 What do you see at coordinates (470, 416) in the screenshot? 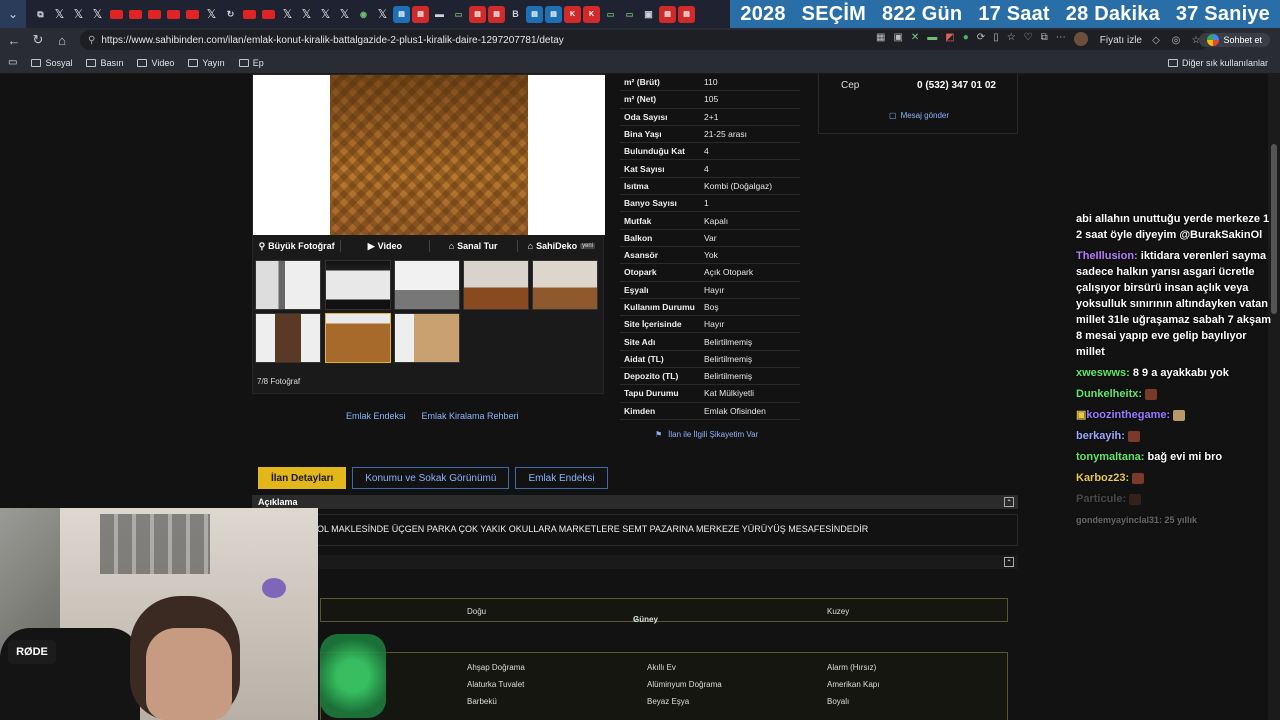
I see `rental-guide-link: Emlak Kiralama Rehberi` at bounding box center [470, 416].